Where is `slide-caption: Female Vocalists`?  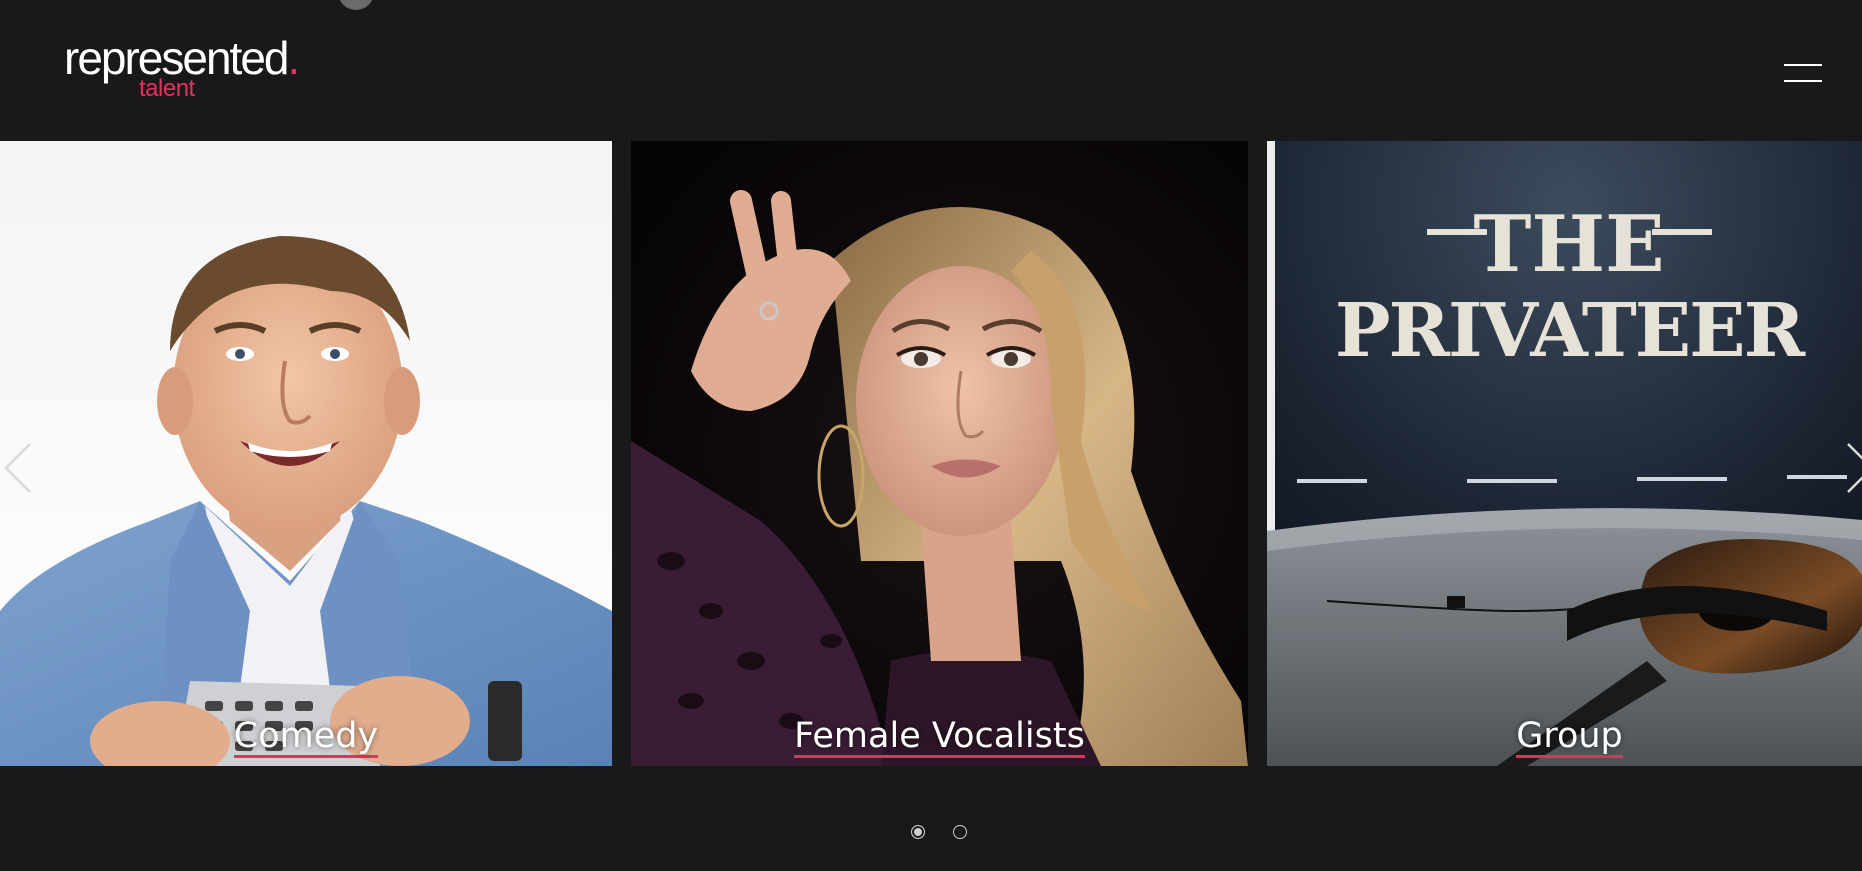 slide-caption: Female Vocalists is located at coordinates (939, 736).